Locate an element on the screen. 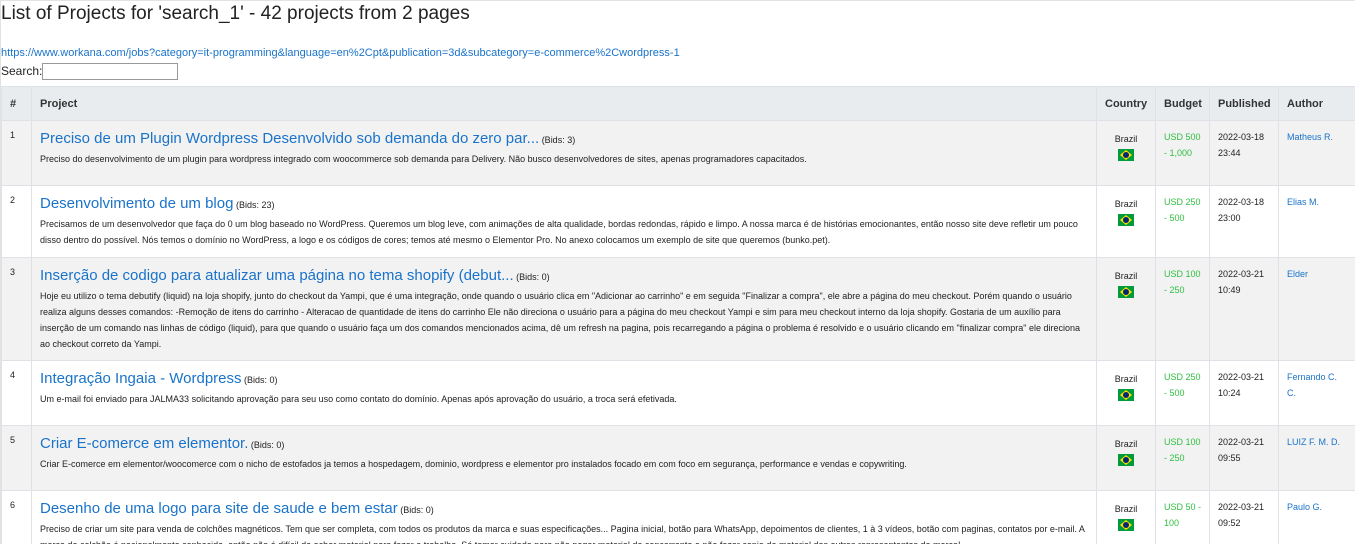 This screenshot has width=1355, height=544. author-cell: LUIZ F. M. D. is located at coordinates (1316, 458).